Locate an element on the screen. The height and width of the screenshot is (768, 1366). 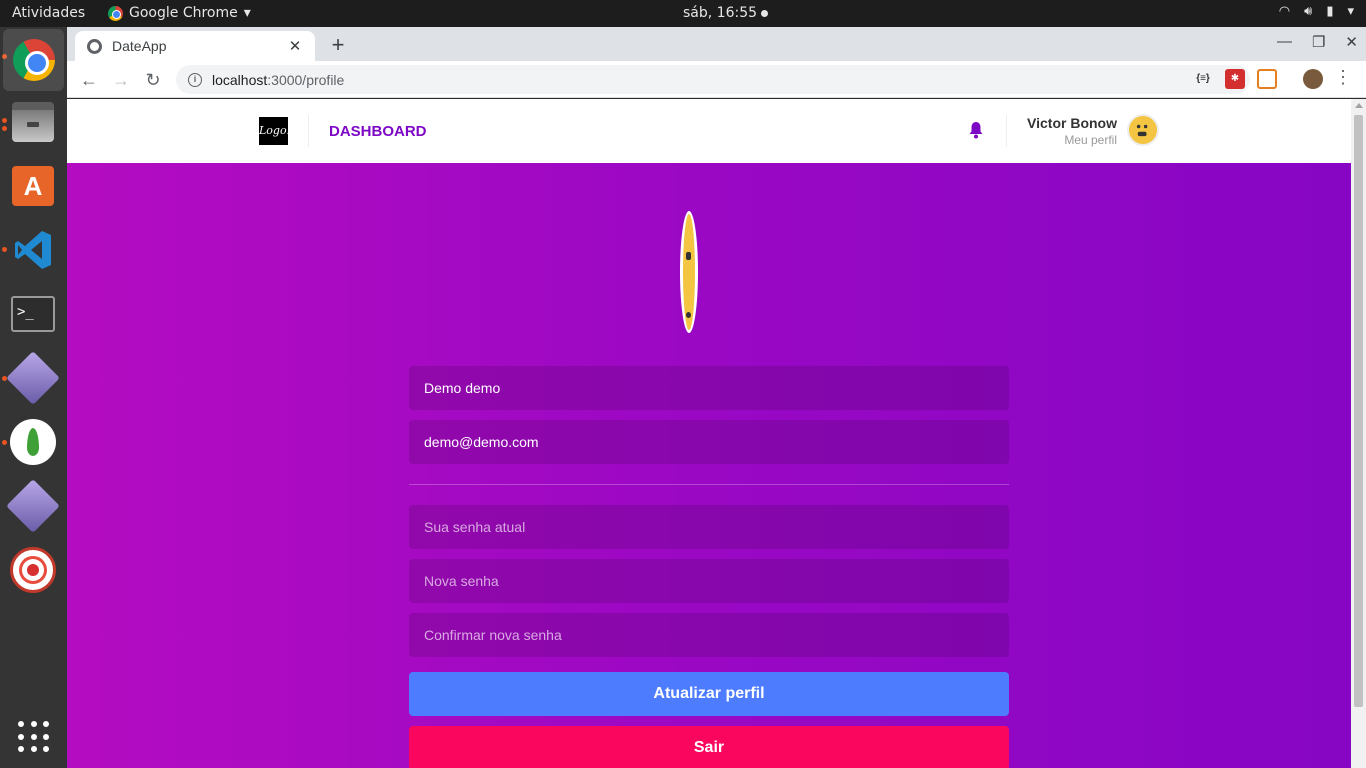
tab-title: DateApp is located at coordinates (139, 46).